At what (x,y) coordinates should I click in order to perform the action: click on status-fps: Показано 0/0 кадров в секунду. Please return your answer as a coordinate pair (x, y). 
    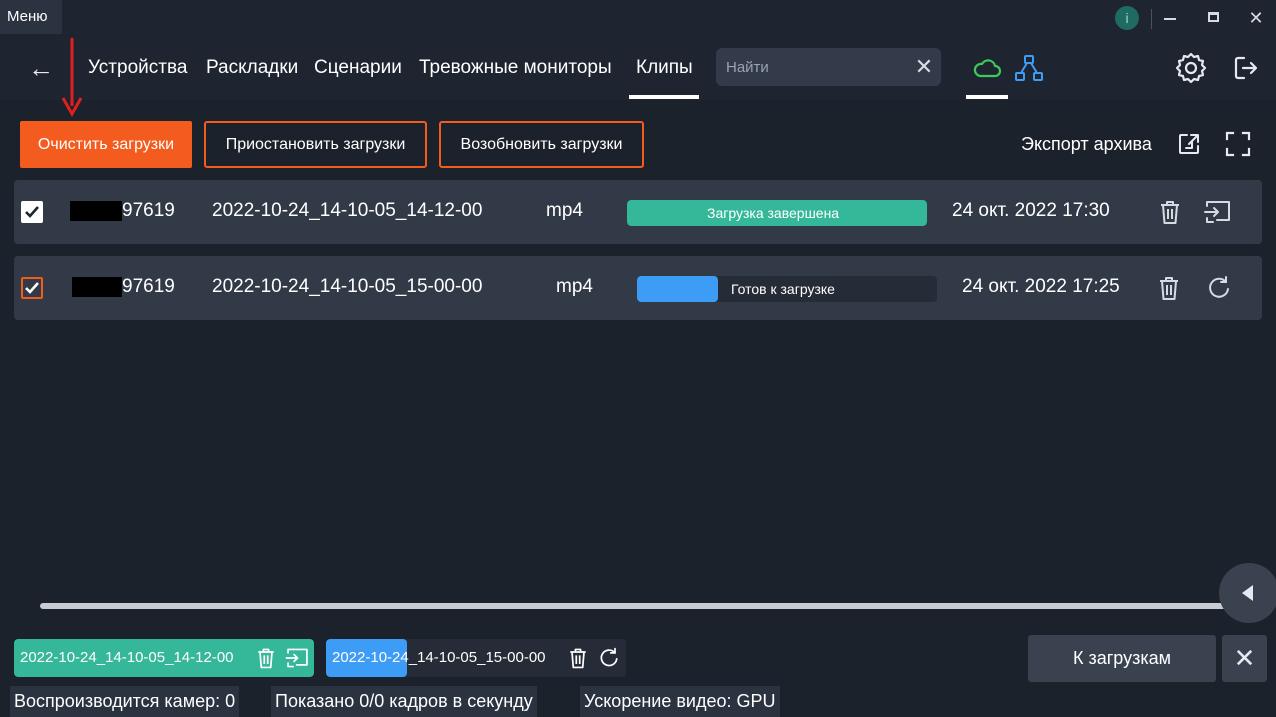
    Looking at the image, I should click on (404, 701).